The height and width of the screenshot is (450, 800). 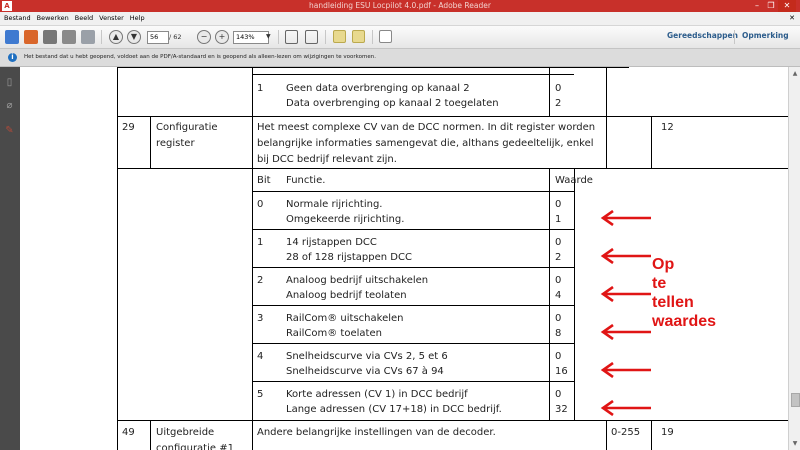 What do you see at coordinates (116, 37) in the screenshot?
I see `previous-page-icon: ▲` at bounding box center [116, 37].